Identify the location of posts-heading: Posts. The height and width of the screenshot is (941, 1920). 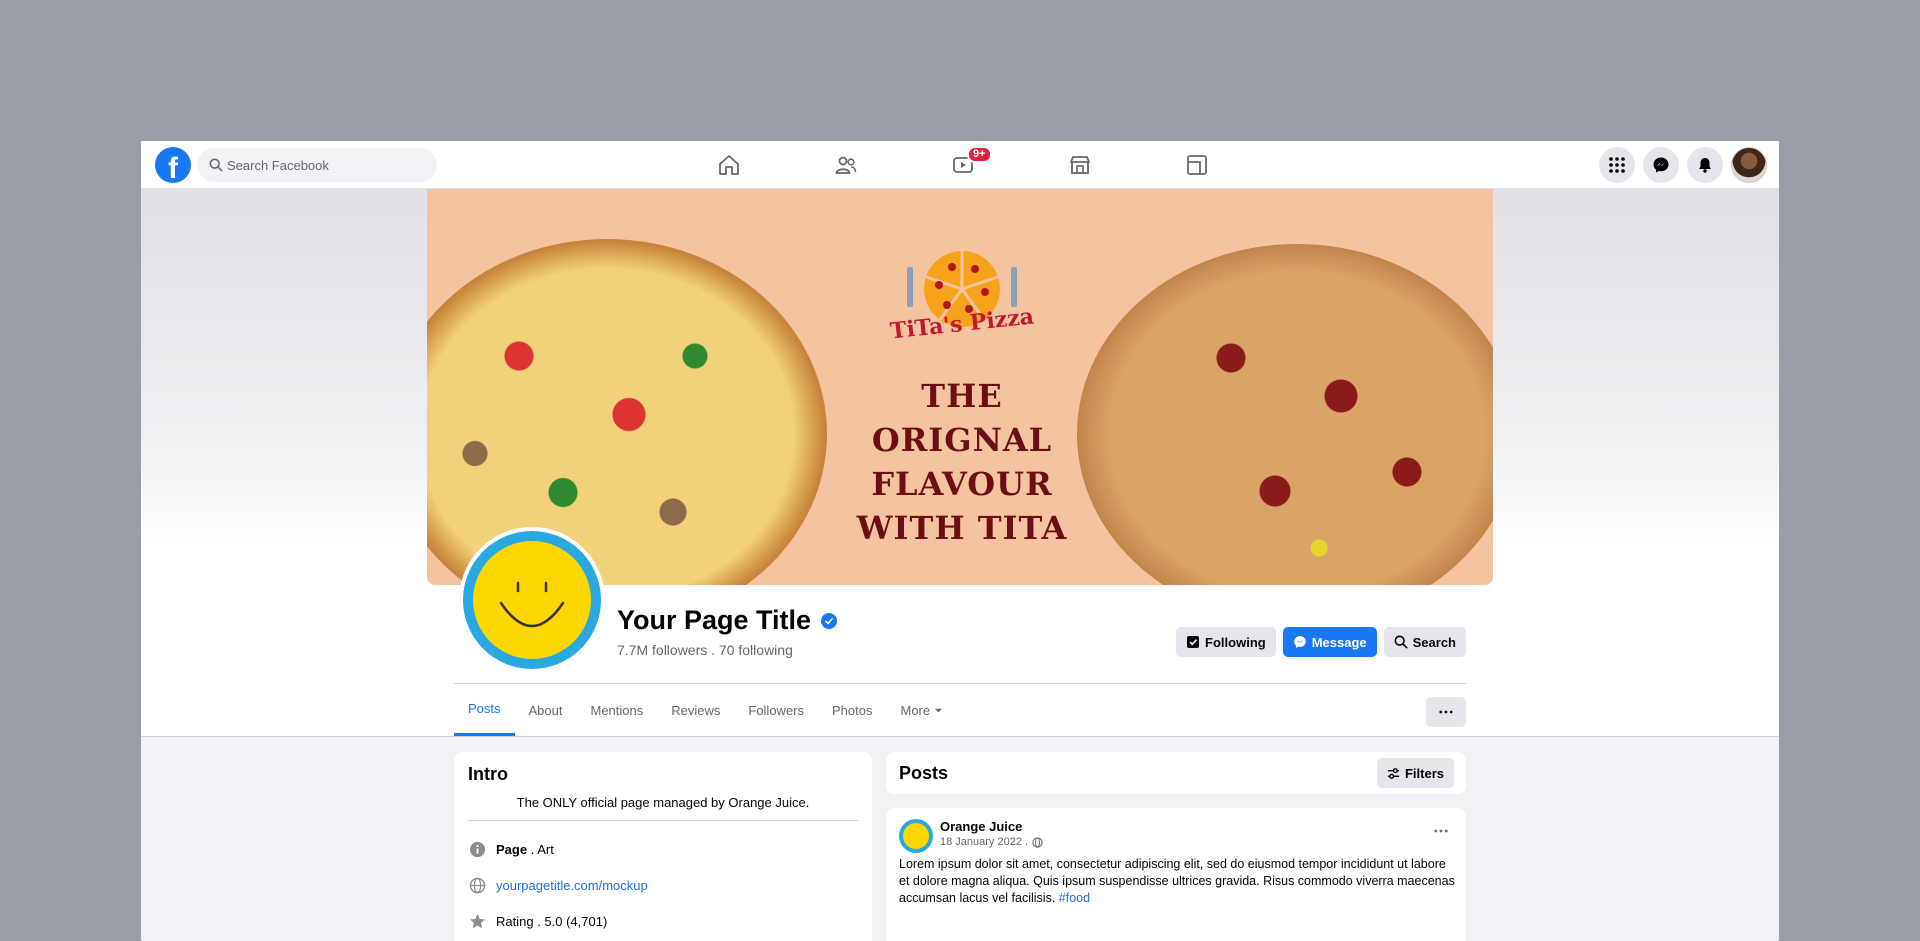
(924, 773).